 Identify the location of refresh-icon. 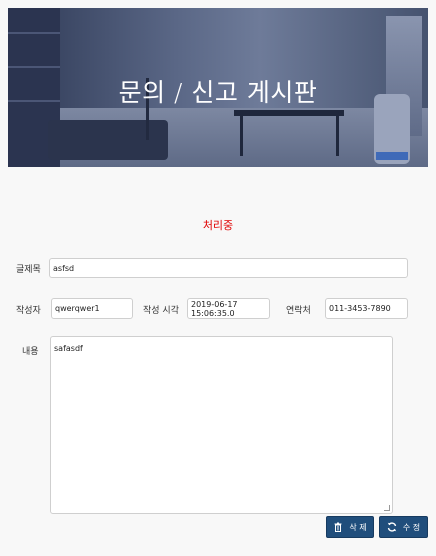
(392, 527).